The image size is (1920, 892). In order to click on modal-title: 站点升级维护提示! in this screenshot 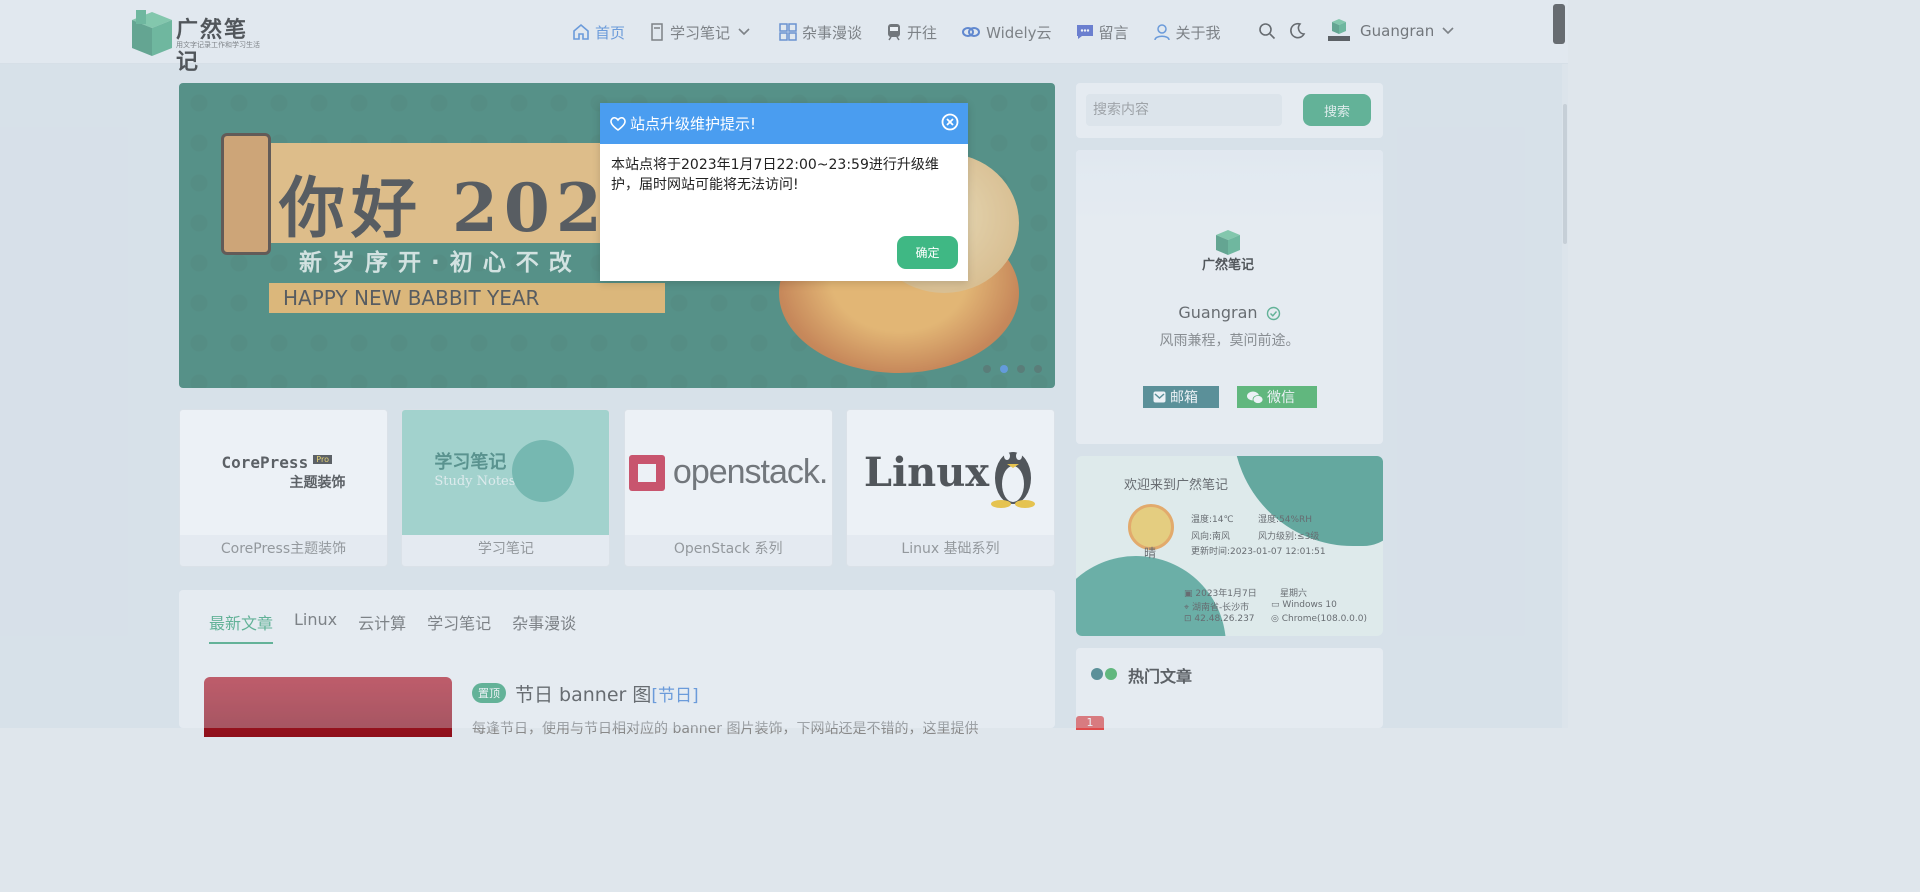, I will do `click(693, 124)`.